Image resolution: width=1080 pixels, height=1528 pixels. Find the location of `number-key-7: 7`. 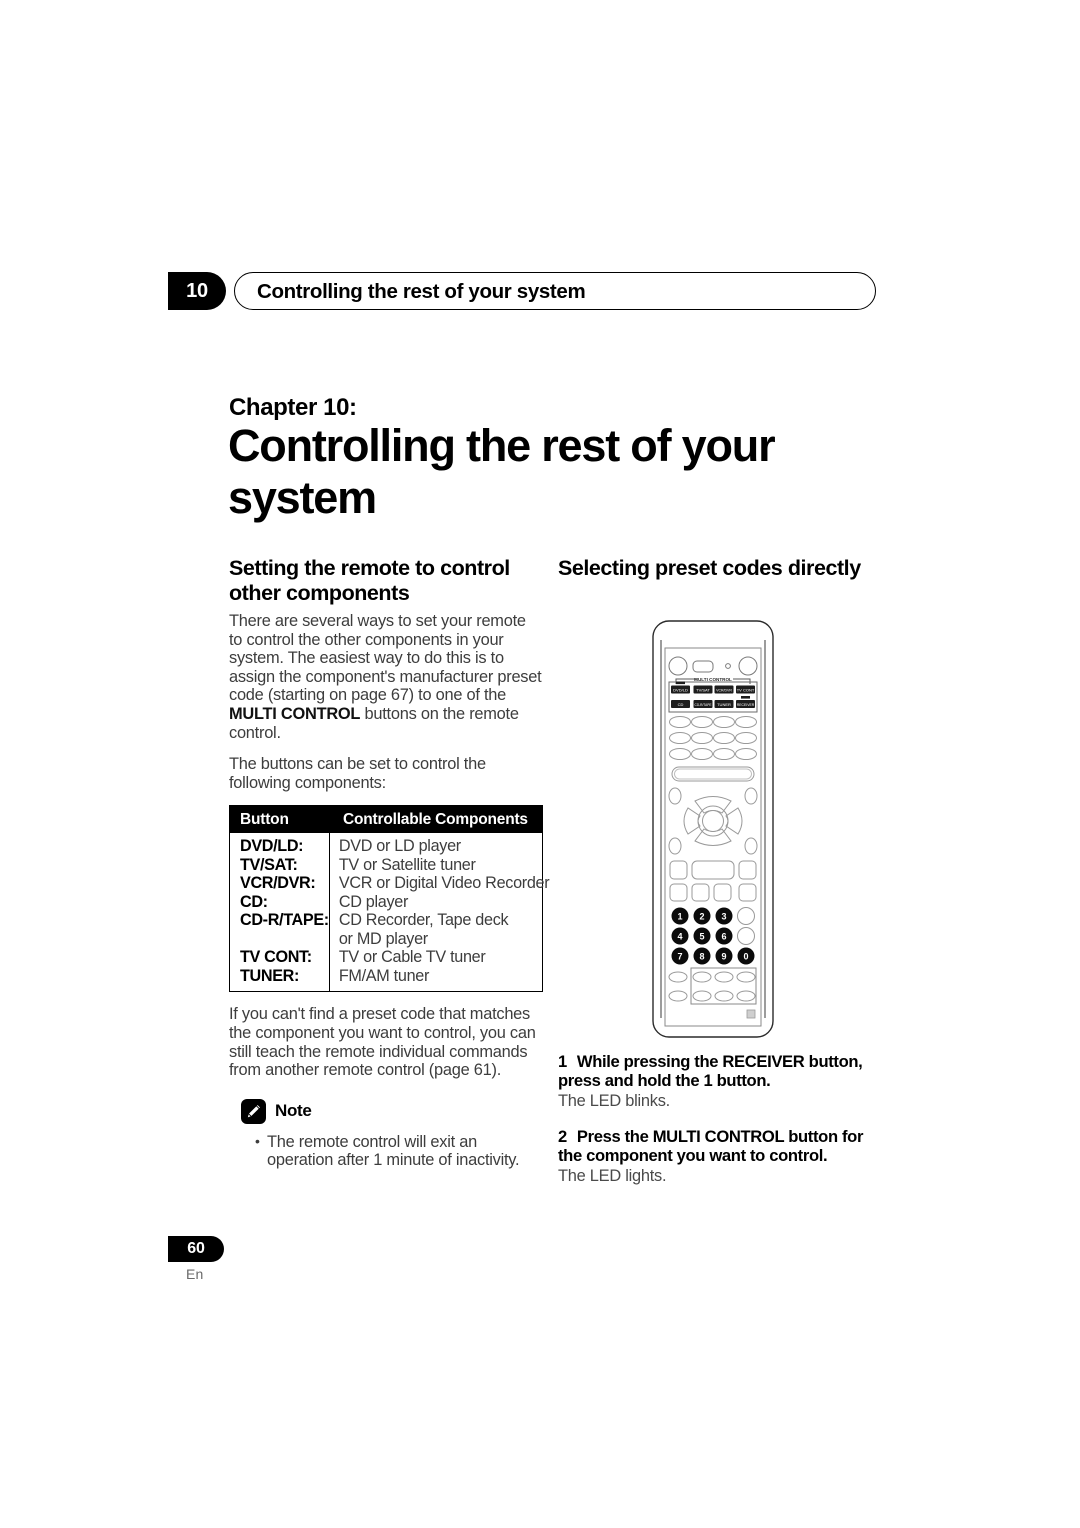

number-key-7: 7 is located at coordinates (680, 956).